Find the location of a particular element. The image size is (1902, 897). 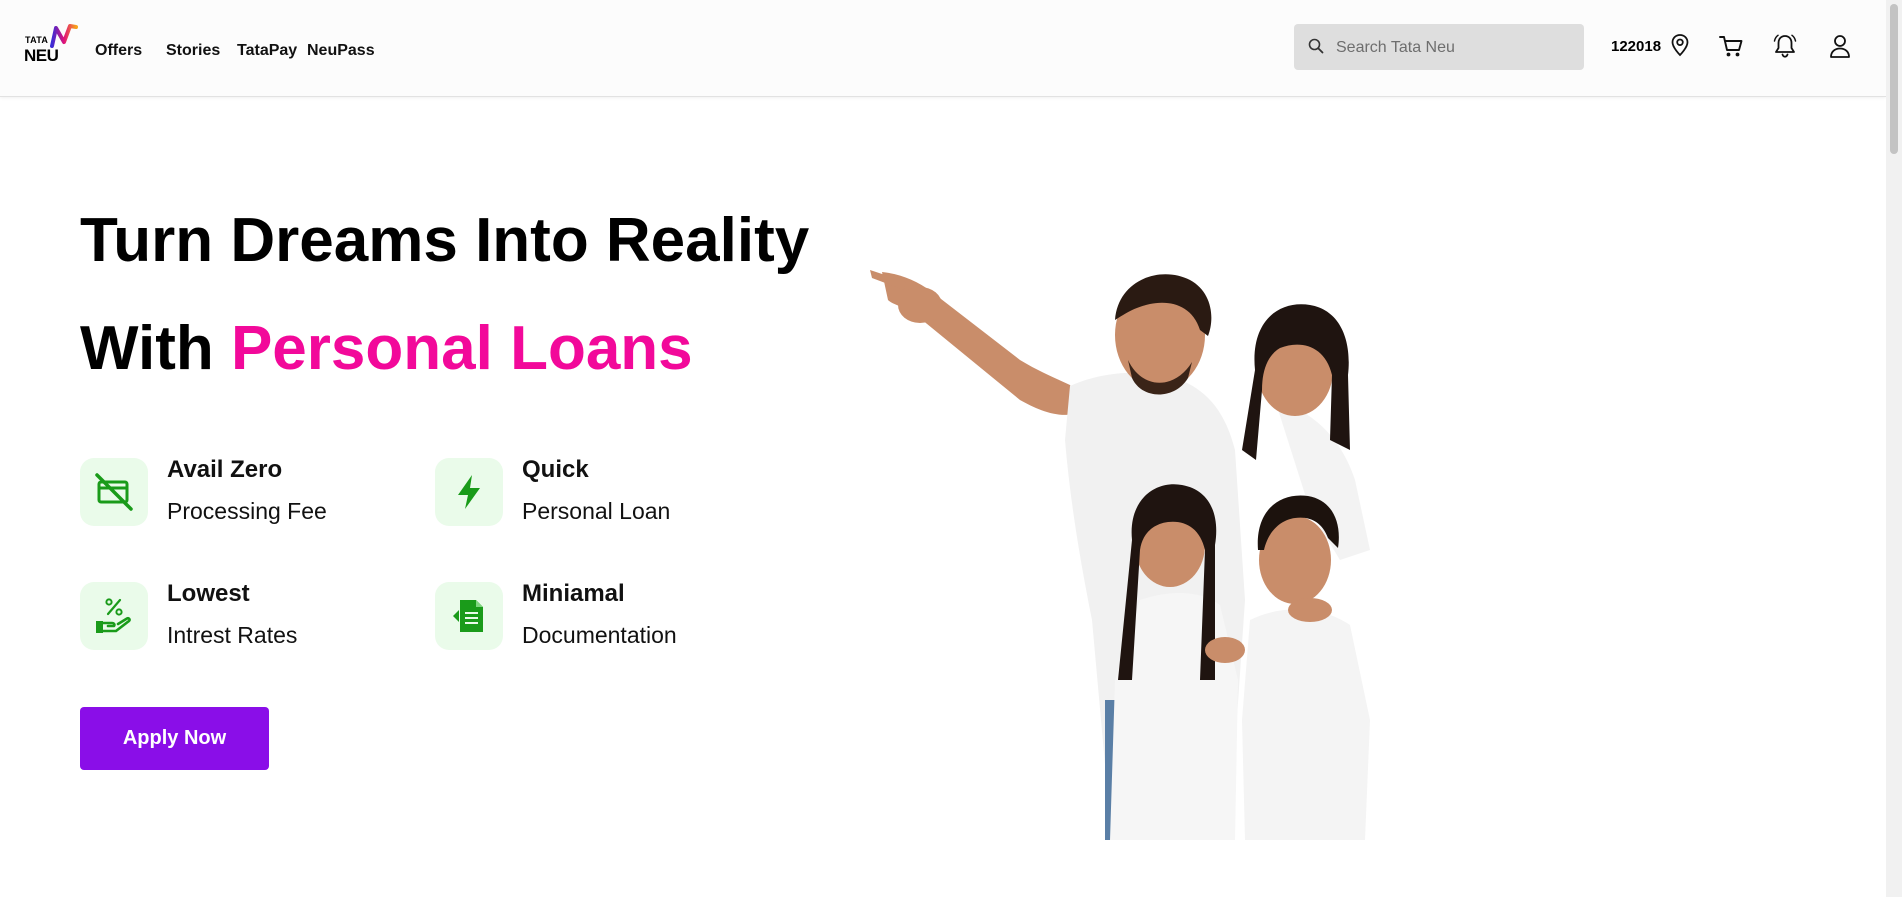

zero-fee-feature-icon is located at coordinates (114, 492).